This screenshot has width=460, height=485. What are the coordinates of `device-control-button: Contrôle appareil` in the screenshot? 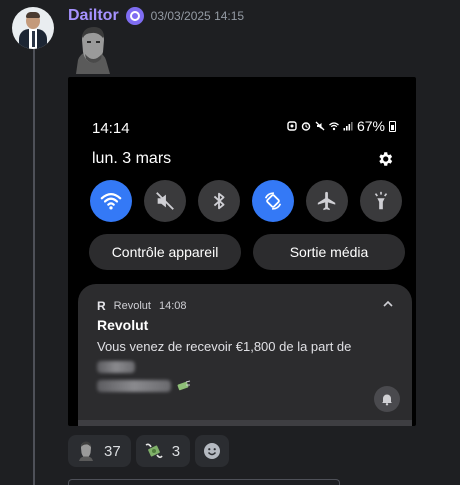 It's located at (165, 252).